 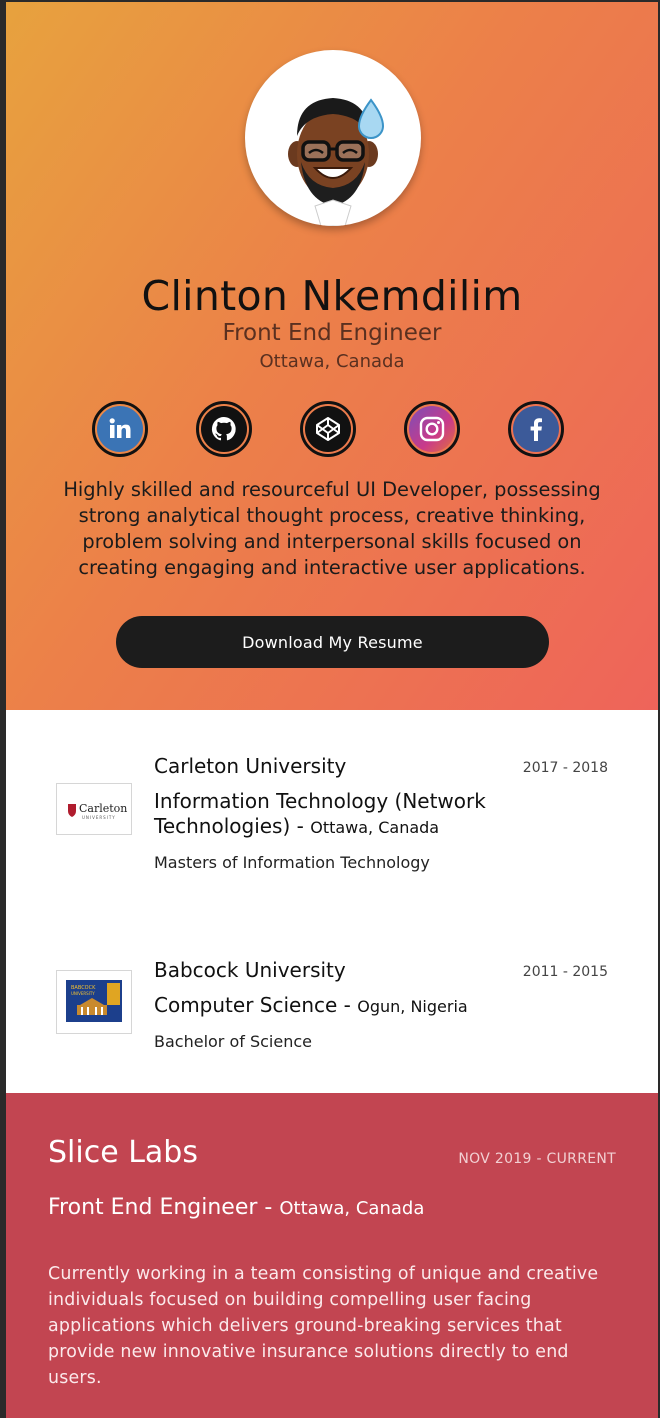 What do you see at coordinates (412, 1006) in the screenshot?
I see `education-location: Ogun, Nigeria` at bounding box center [412, 1006].